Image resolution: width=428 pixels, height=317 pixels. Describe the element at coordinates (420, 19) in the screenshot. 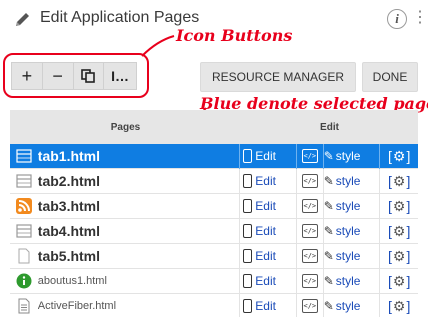

I see `kebab-menu-icon: ⋮` at that location.